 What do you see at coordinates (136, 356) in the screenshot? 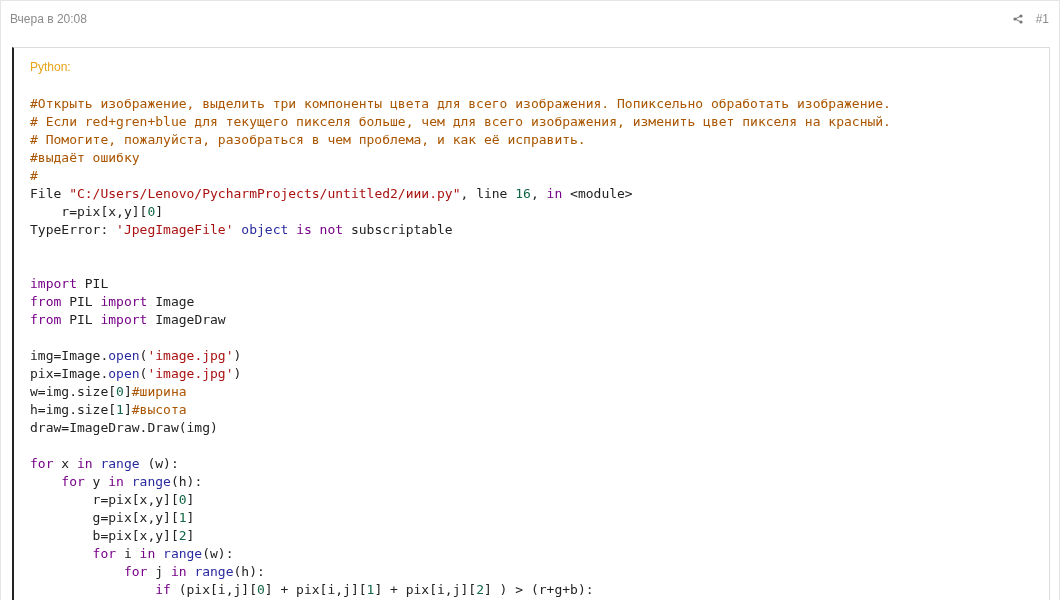
I see `code-line: img=Image.open('image.jpg')` at bounding box center [136, 356].